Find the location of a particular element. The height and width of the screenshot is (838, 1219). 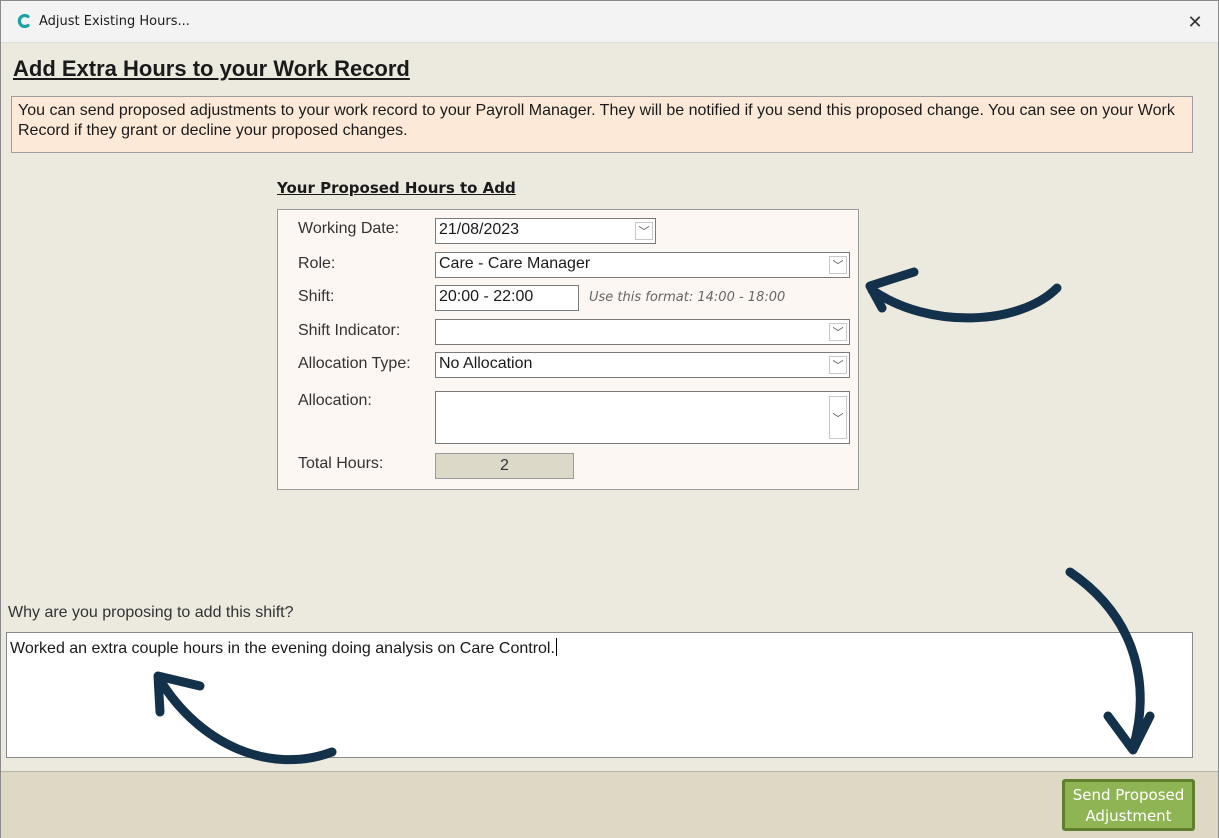

shift-label: Shift: is located at coordinates (316, 296).